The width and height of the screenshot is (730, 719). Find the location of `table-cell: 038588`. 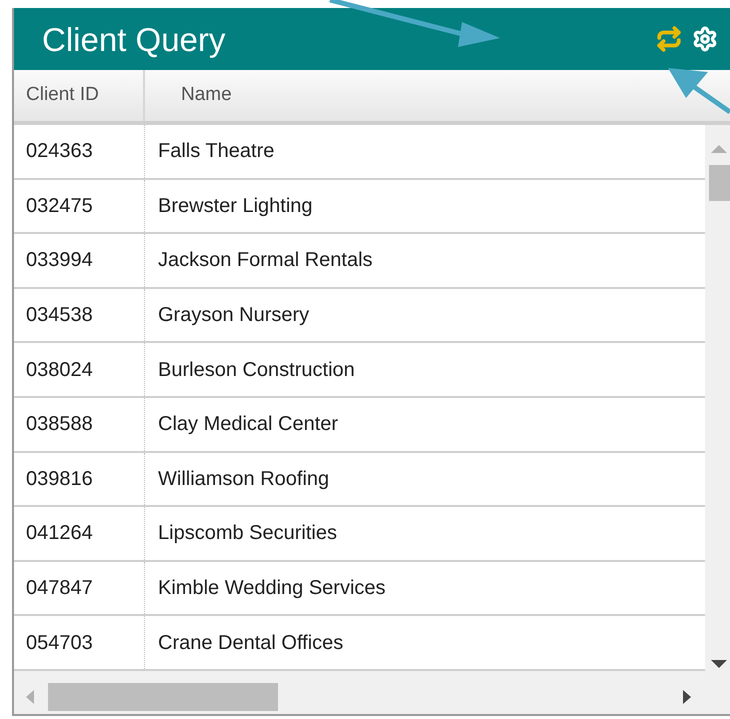

table-cell: 038588 is located at coordinates (79, 424).